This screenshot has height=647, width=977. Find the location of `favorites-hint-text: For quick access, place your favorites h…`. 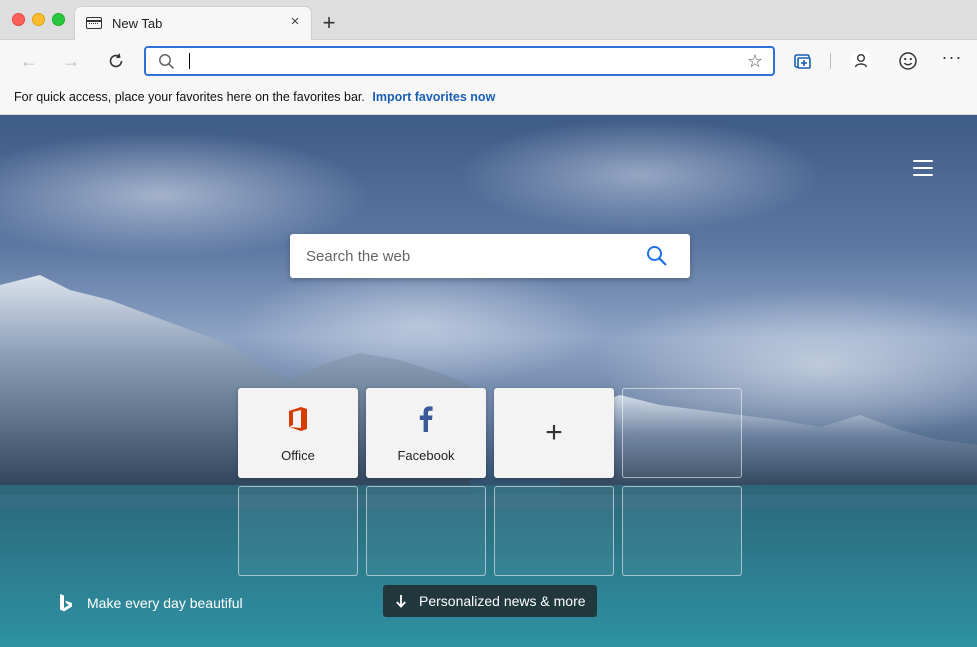

favorites-hint-text: For quick access, place your favorites h… is located at coordinates (189, 97).